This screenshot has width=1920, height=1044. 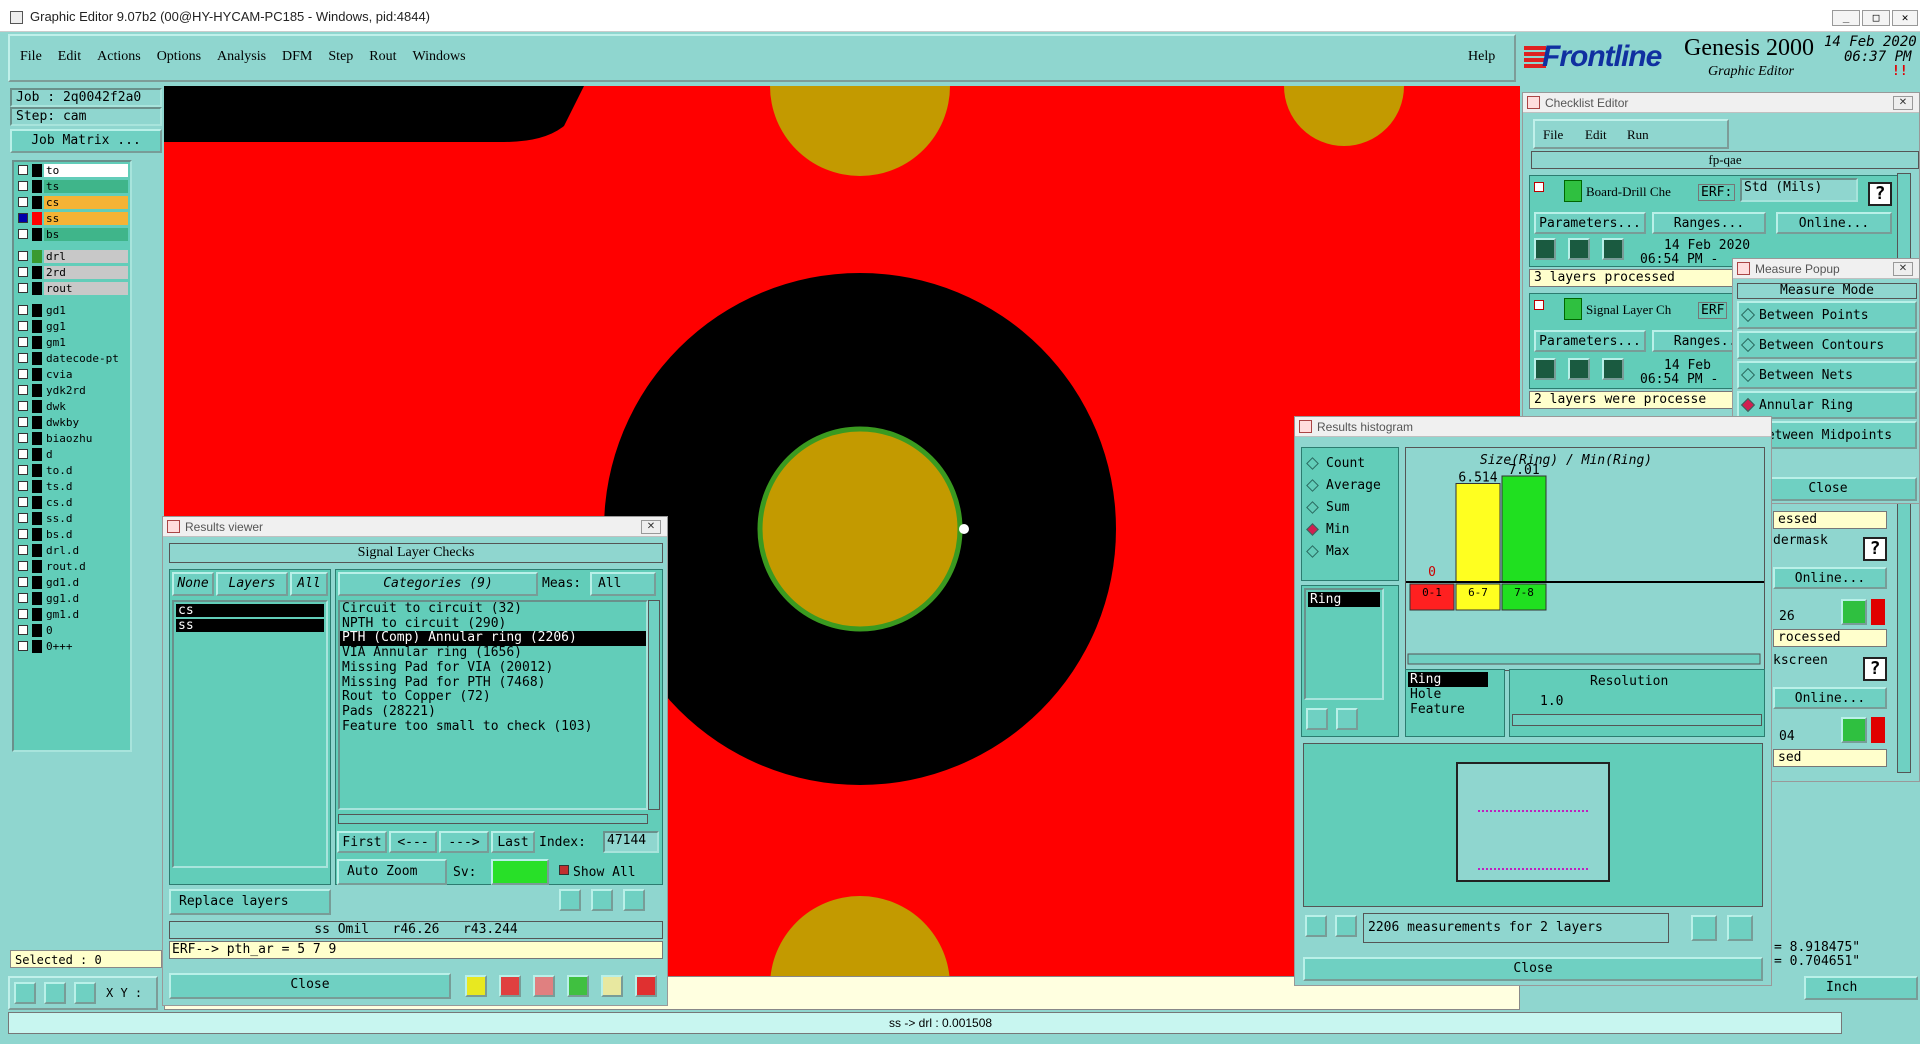 What do you see at coordinates (86, 272) in the screenshot?
I see `layer-name: 2rd` at bounding box center [86, 272].